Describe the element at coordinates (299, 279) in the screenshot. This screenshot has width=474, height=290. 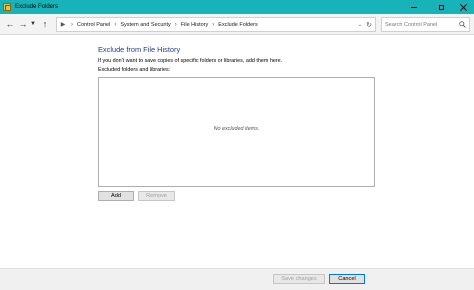
I see `save-changes-button: Save changes` at that location.